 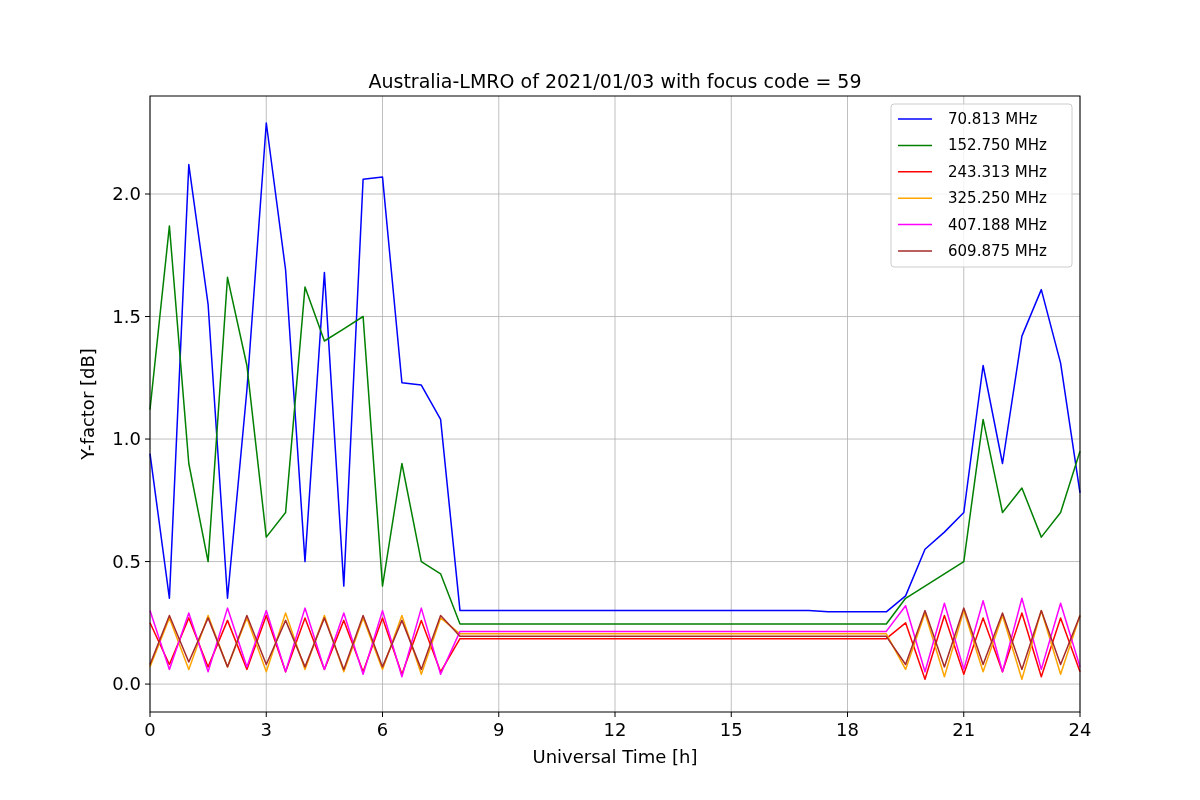 I want to click on x-tick-label: 12, so click(x=615, y=729).